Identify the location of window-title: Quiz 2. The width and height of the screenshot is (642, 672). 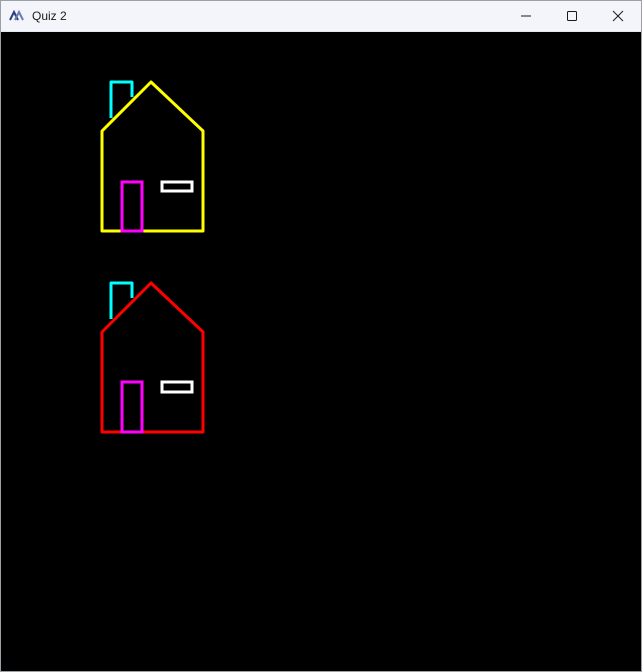
(49, 16).